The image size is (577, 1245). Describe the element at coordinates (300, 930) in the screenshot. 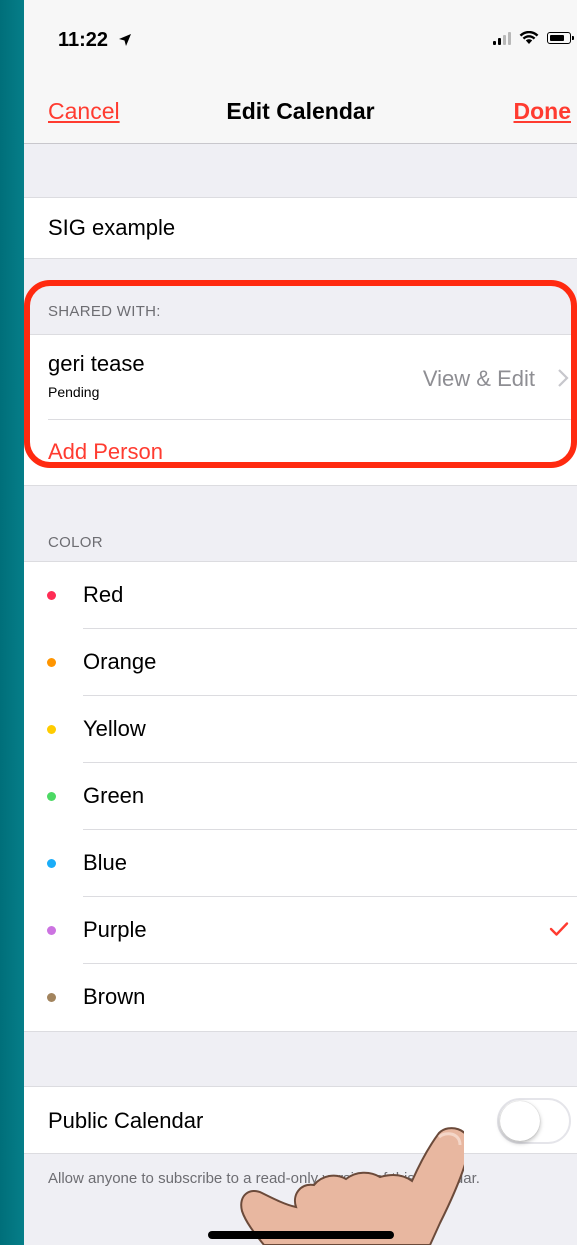

I see `color-option-purple: Purple` at that location.